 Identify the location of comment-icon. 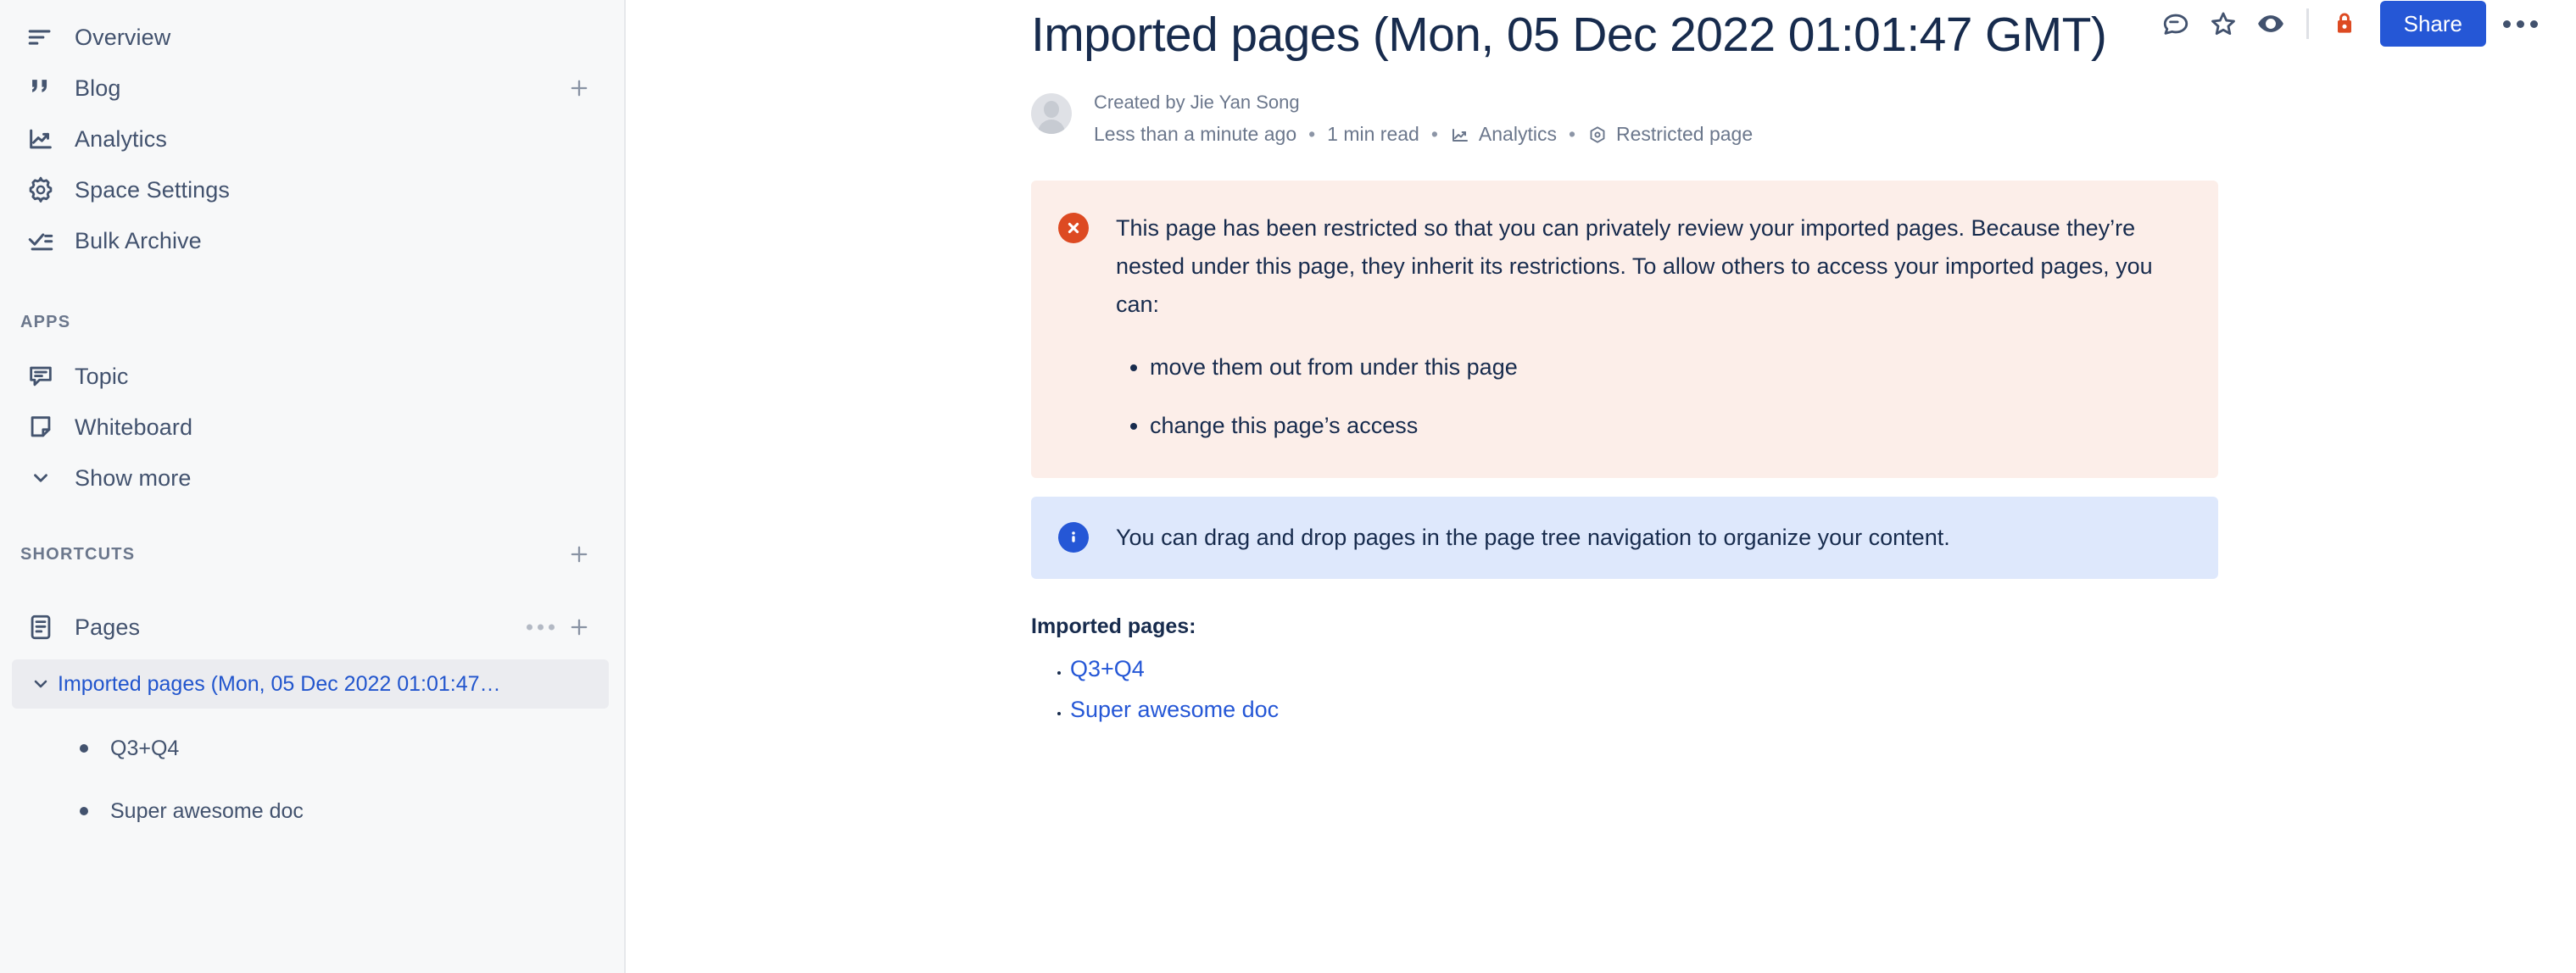
(2176, 23).